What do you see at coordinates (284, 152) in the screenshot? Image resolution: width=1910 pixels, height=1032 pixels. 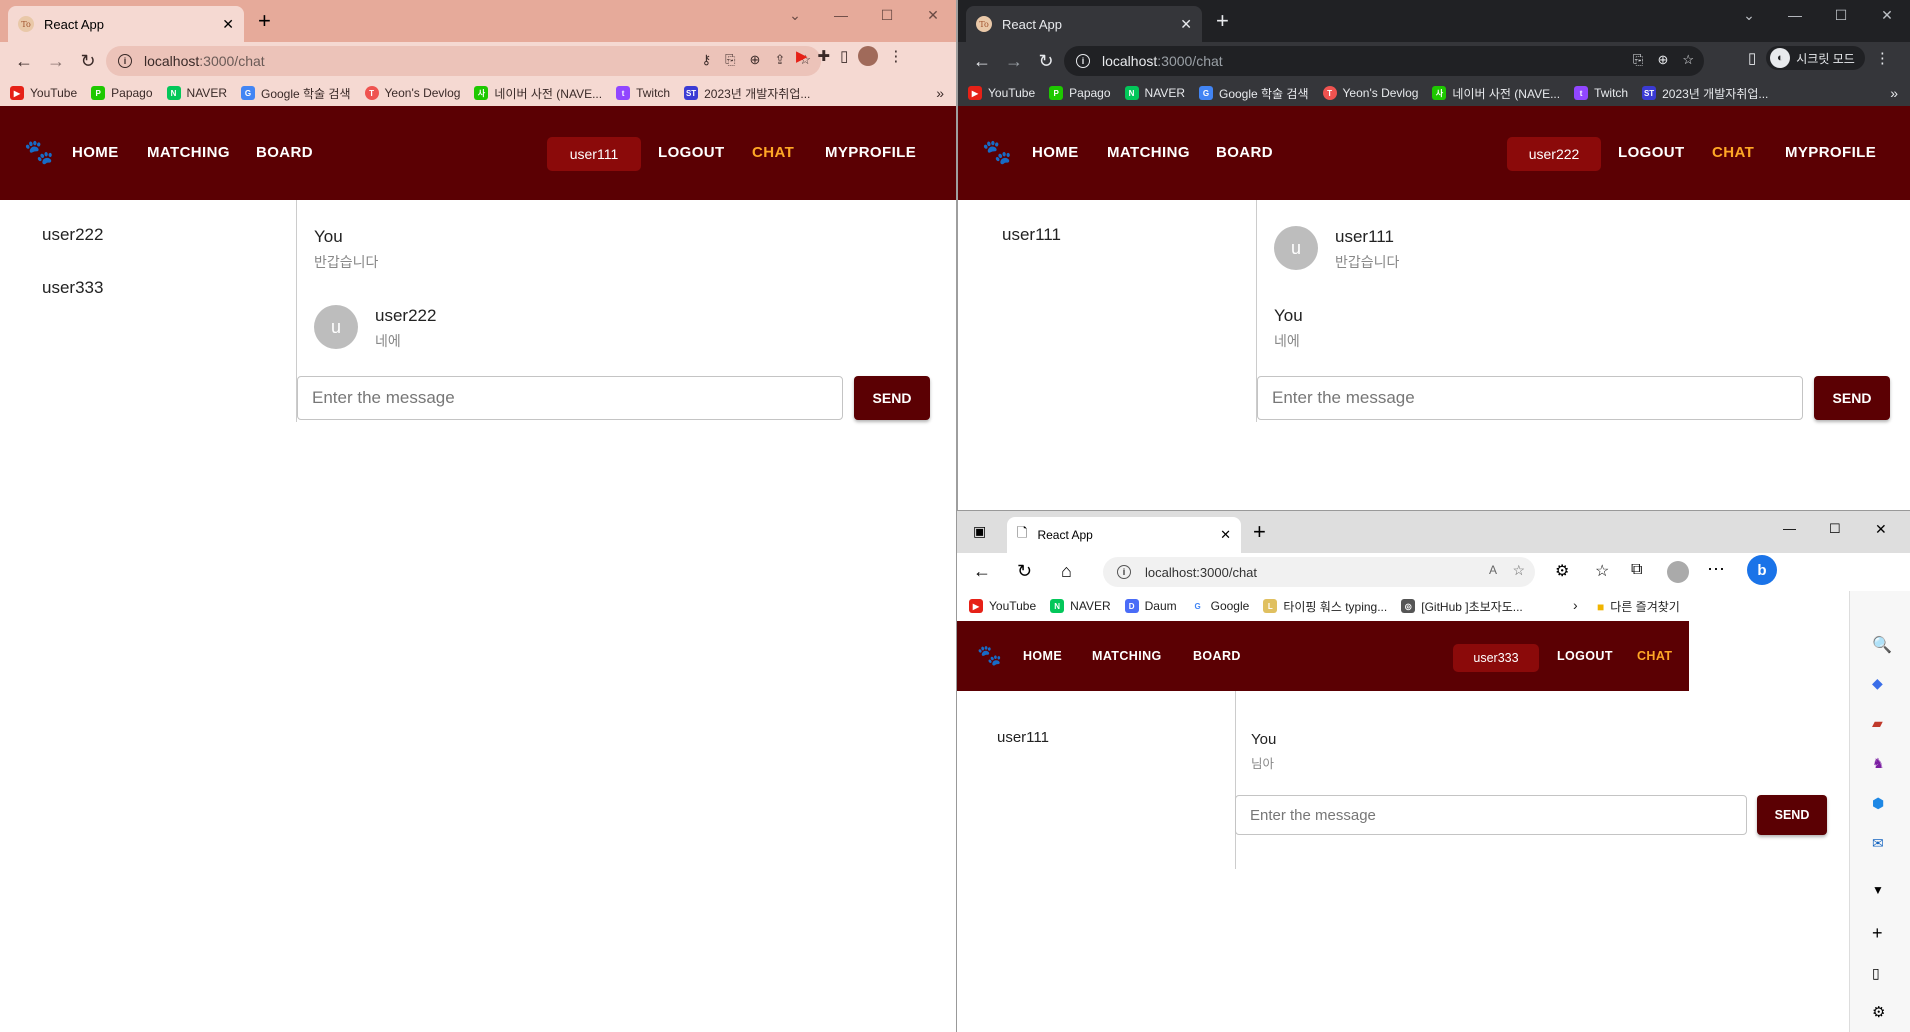 I see `nav-board: BOARD` at bounding box center [284, 152].